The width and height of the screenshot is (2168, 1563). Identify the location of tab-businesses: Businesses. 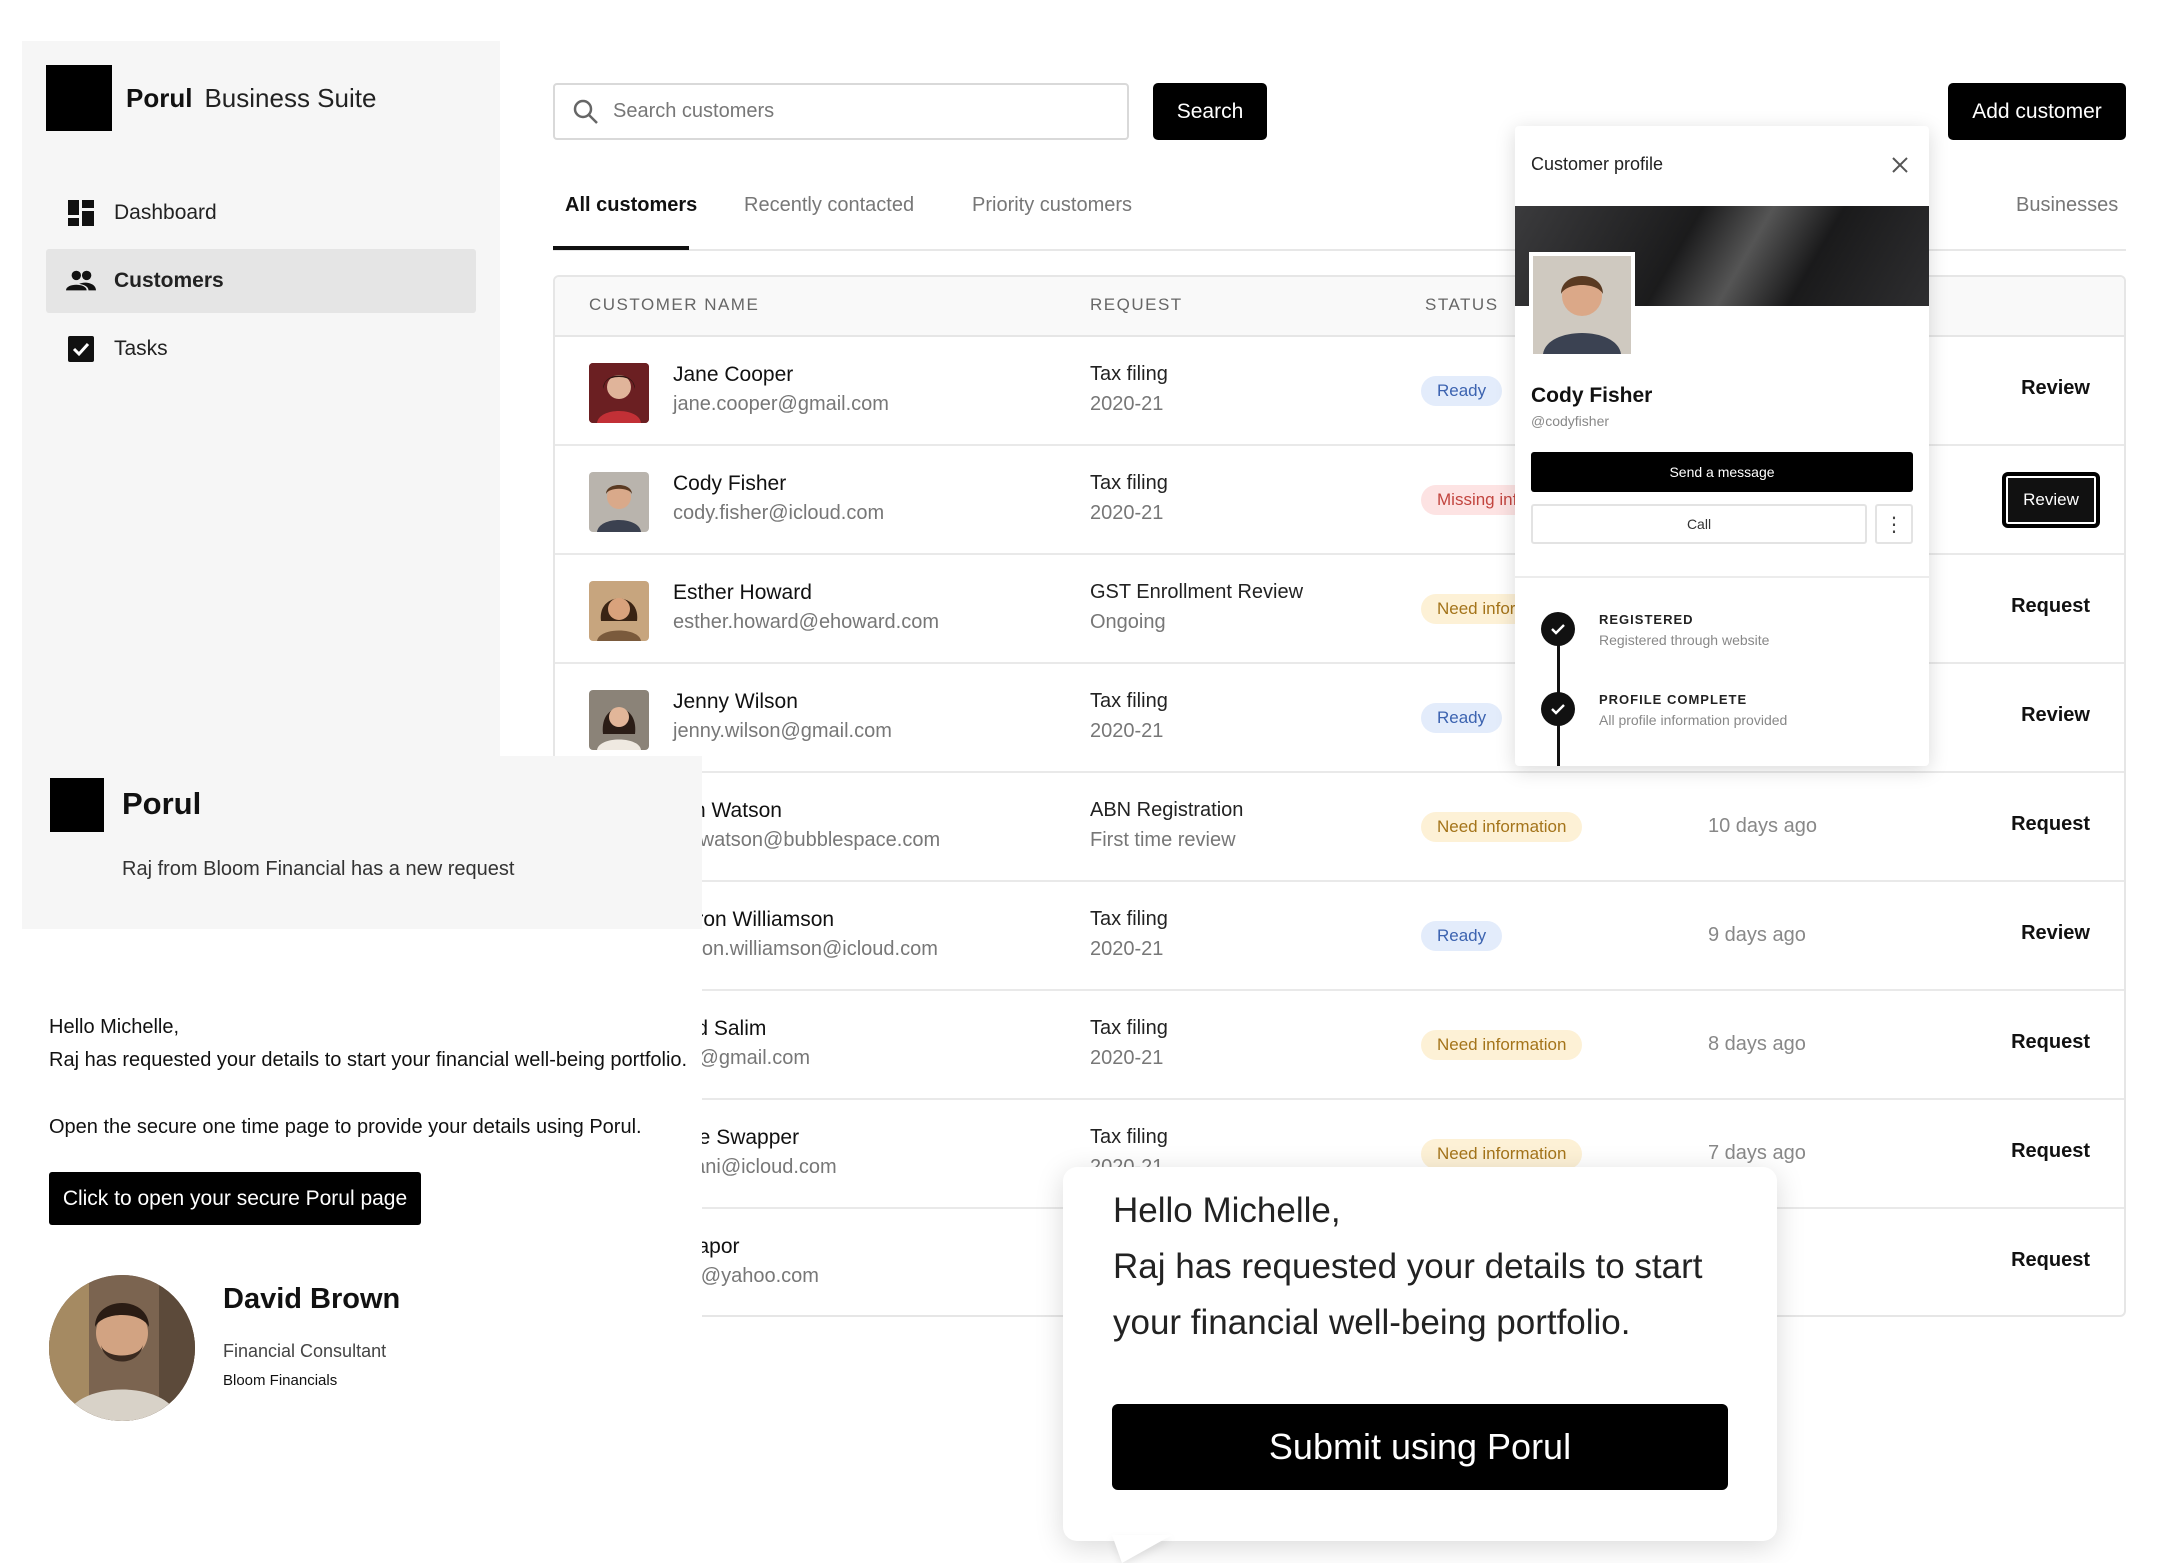
(2067, 205).